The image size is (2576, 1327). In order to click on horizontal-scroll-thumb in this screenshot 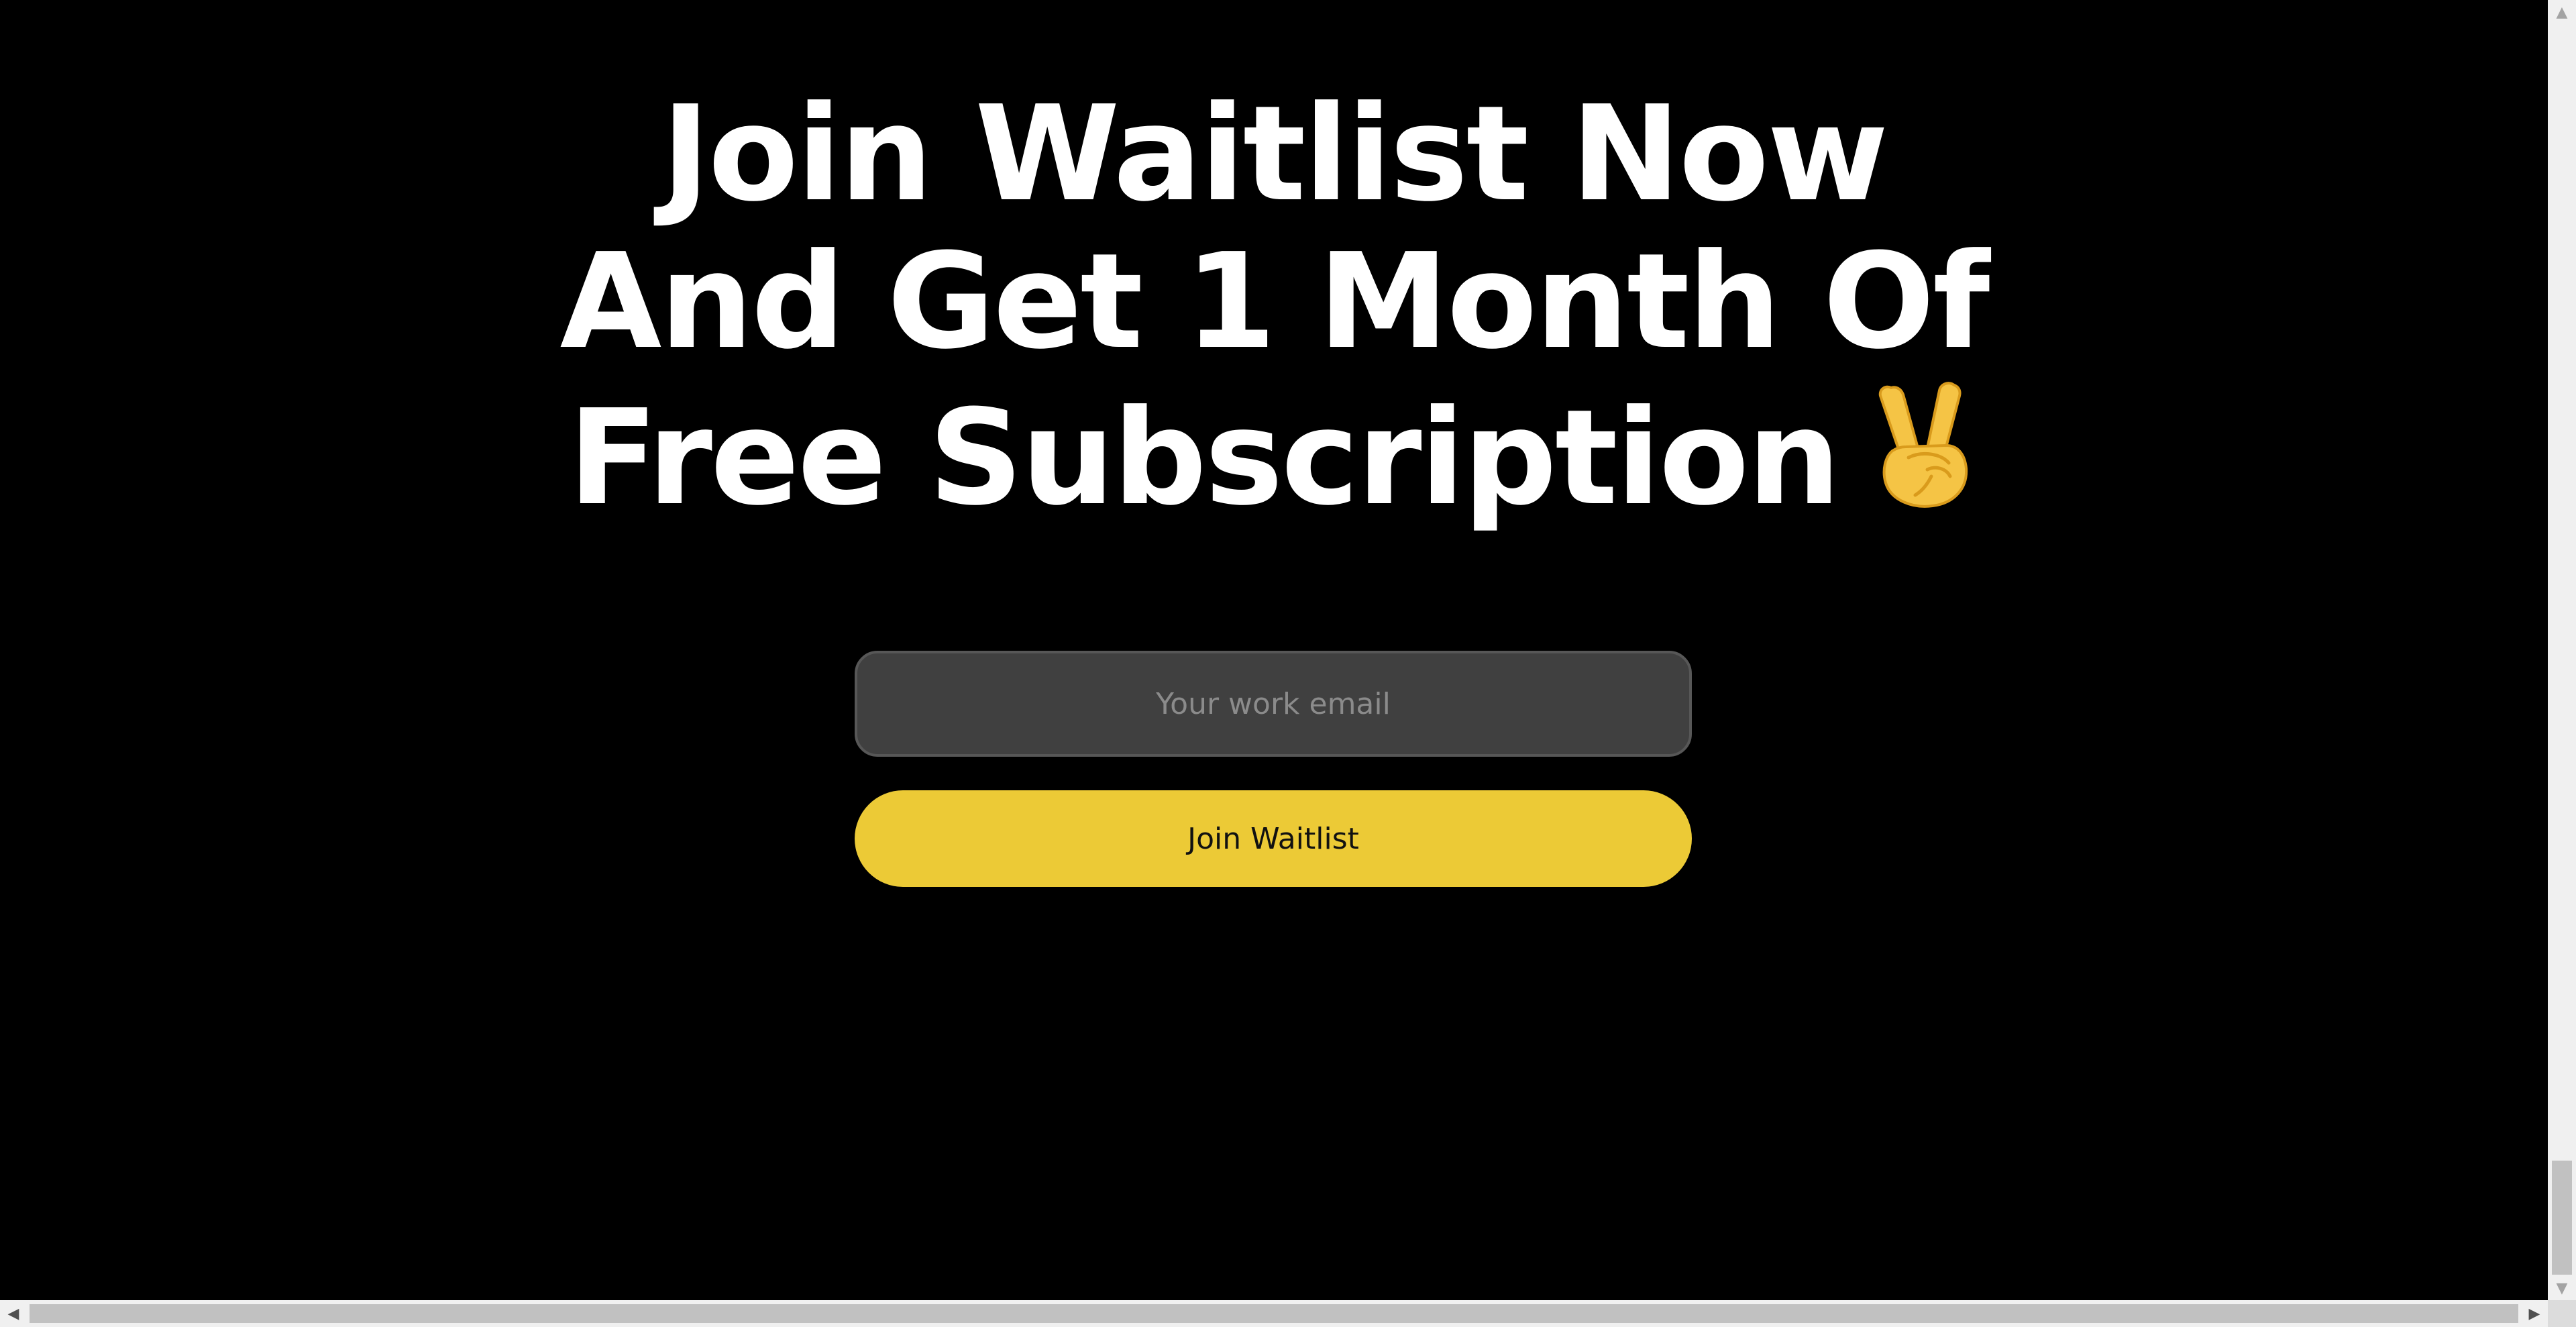, I will do `click(1274, 1313)`.